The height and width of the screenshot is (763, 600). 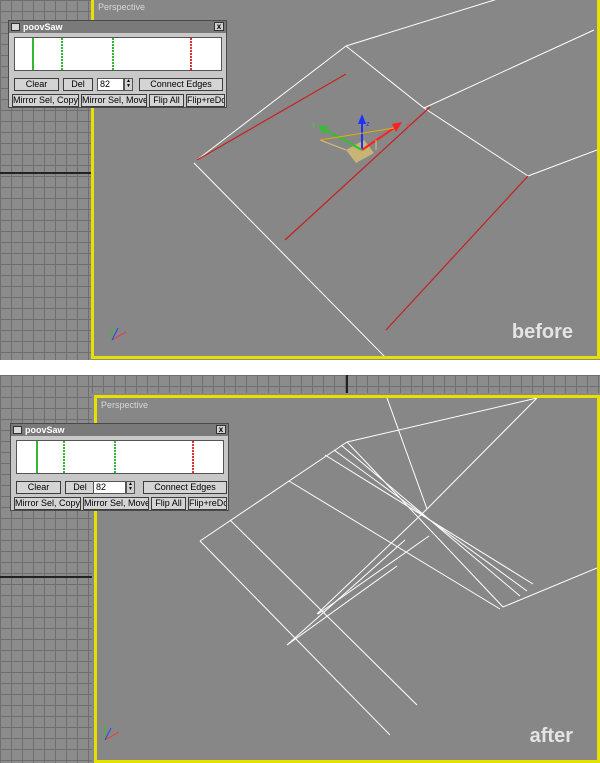 I want to click on top-viewport-grid, so click(x=346, y=384).